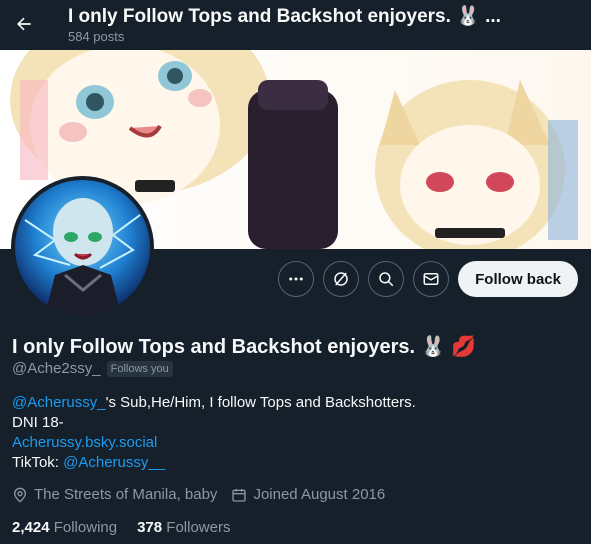 The width and height of the screenshot is (591, 544). What do you see at coordinates (96, 36) in the screenshot?
I see `post-count: 584 posts` at bounding box center [96, 36].